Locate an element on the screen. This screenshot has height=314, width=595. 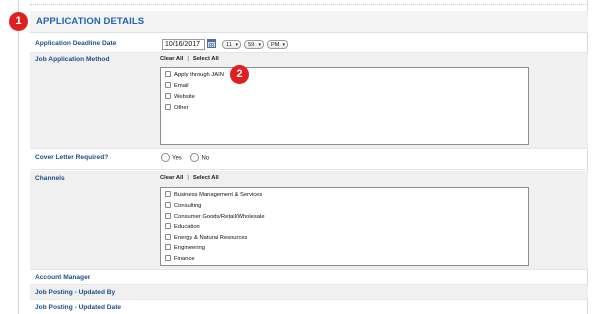
channel-option: Energy & Natural Resources is located at coordinates (206, 237).